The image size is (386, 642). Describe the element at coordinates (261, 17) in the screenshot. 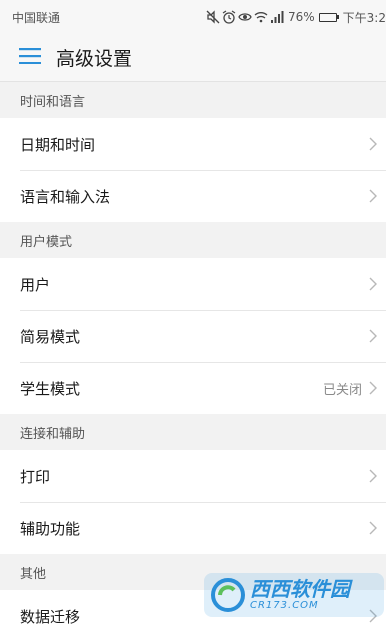

I see `wifi-icon` at that location.